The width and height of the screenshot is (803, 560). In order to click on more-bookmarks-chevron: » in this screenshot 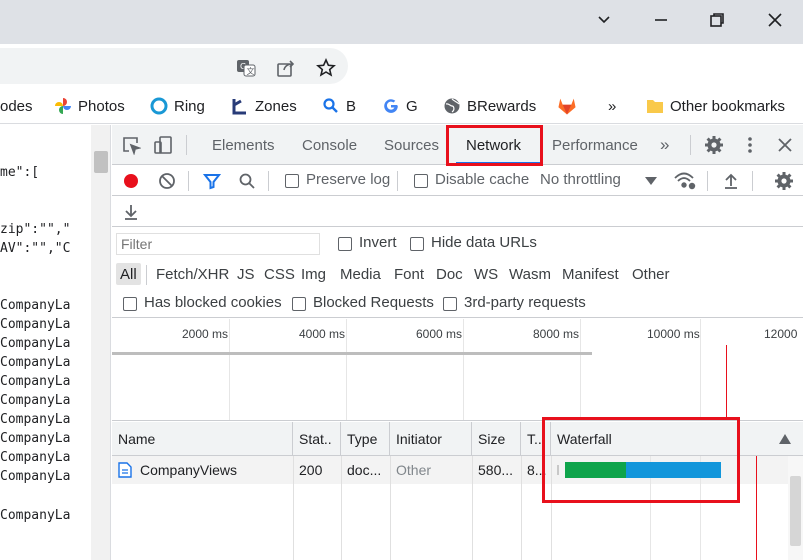, I will do `click(612, 106)`.